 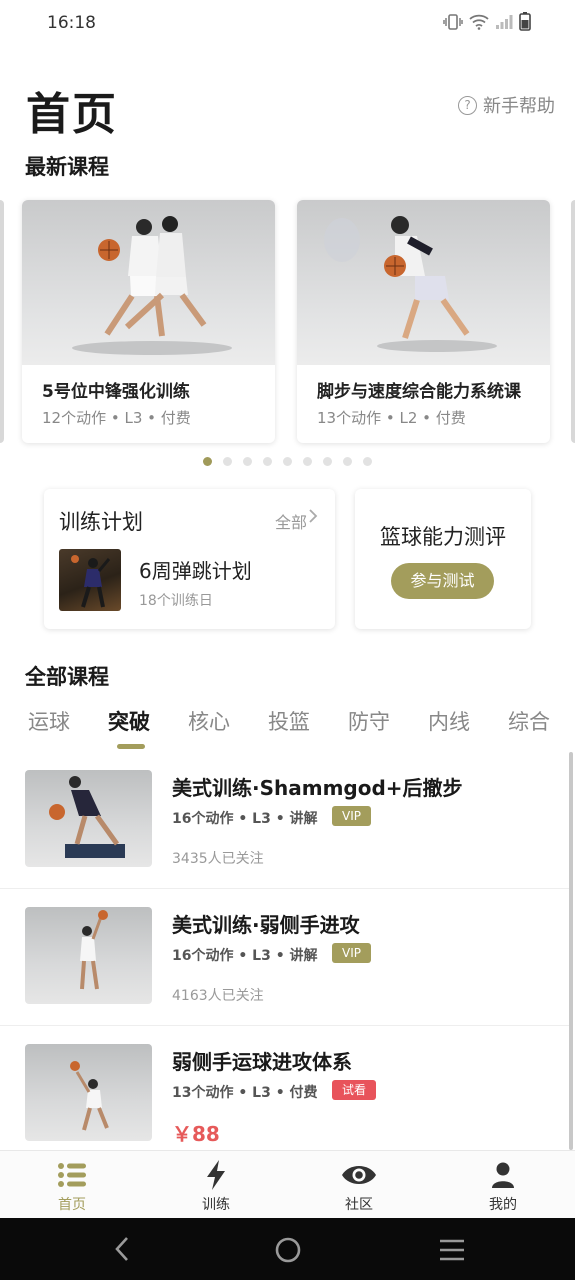 I want to click on home-circle-icon, so click(x=288, y=1252).